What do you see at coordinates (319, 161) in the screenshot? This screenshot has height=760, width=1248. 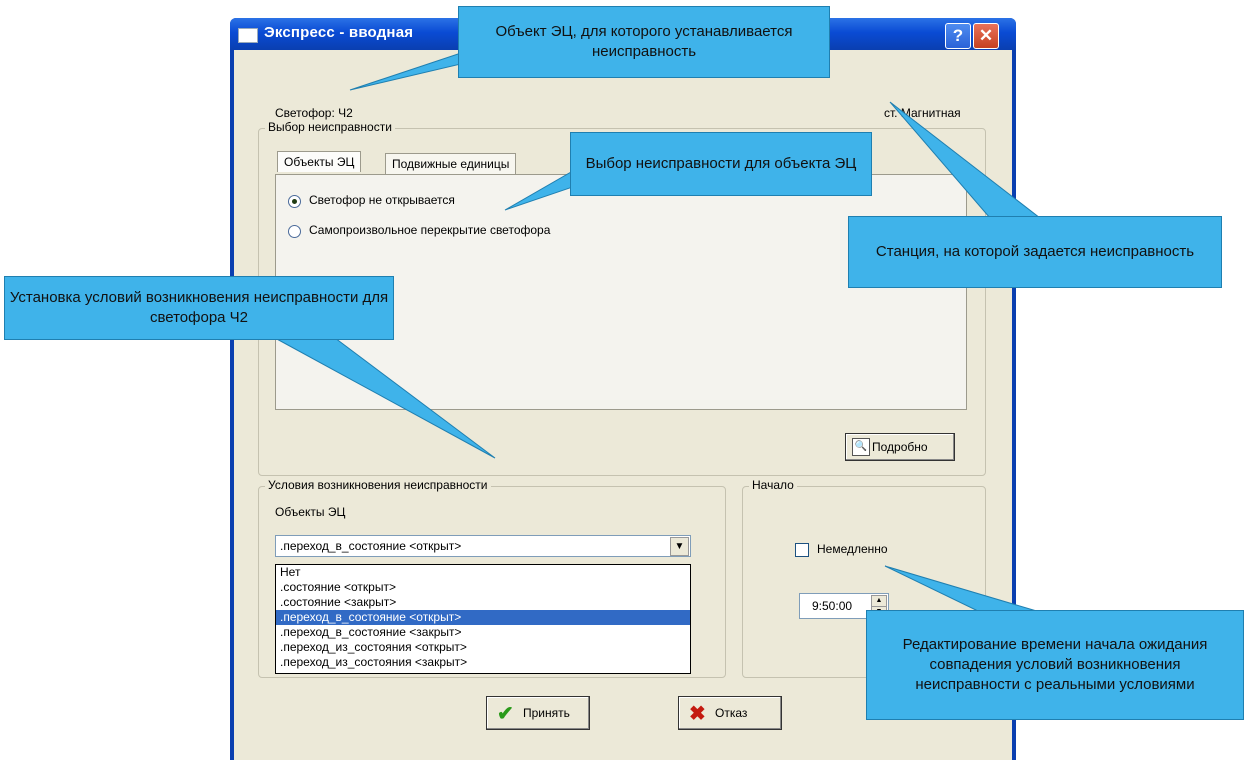 I see `tab-objects-ec: Объекты ЭЦ` at bounding box center [319, 161].